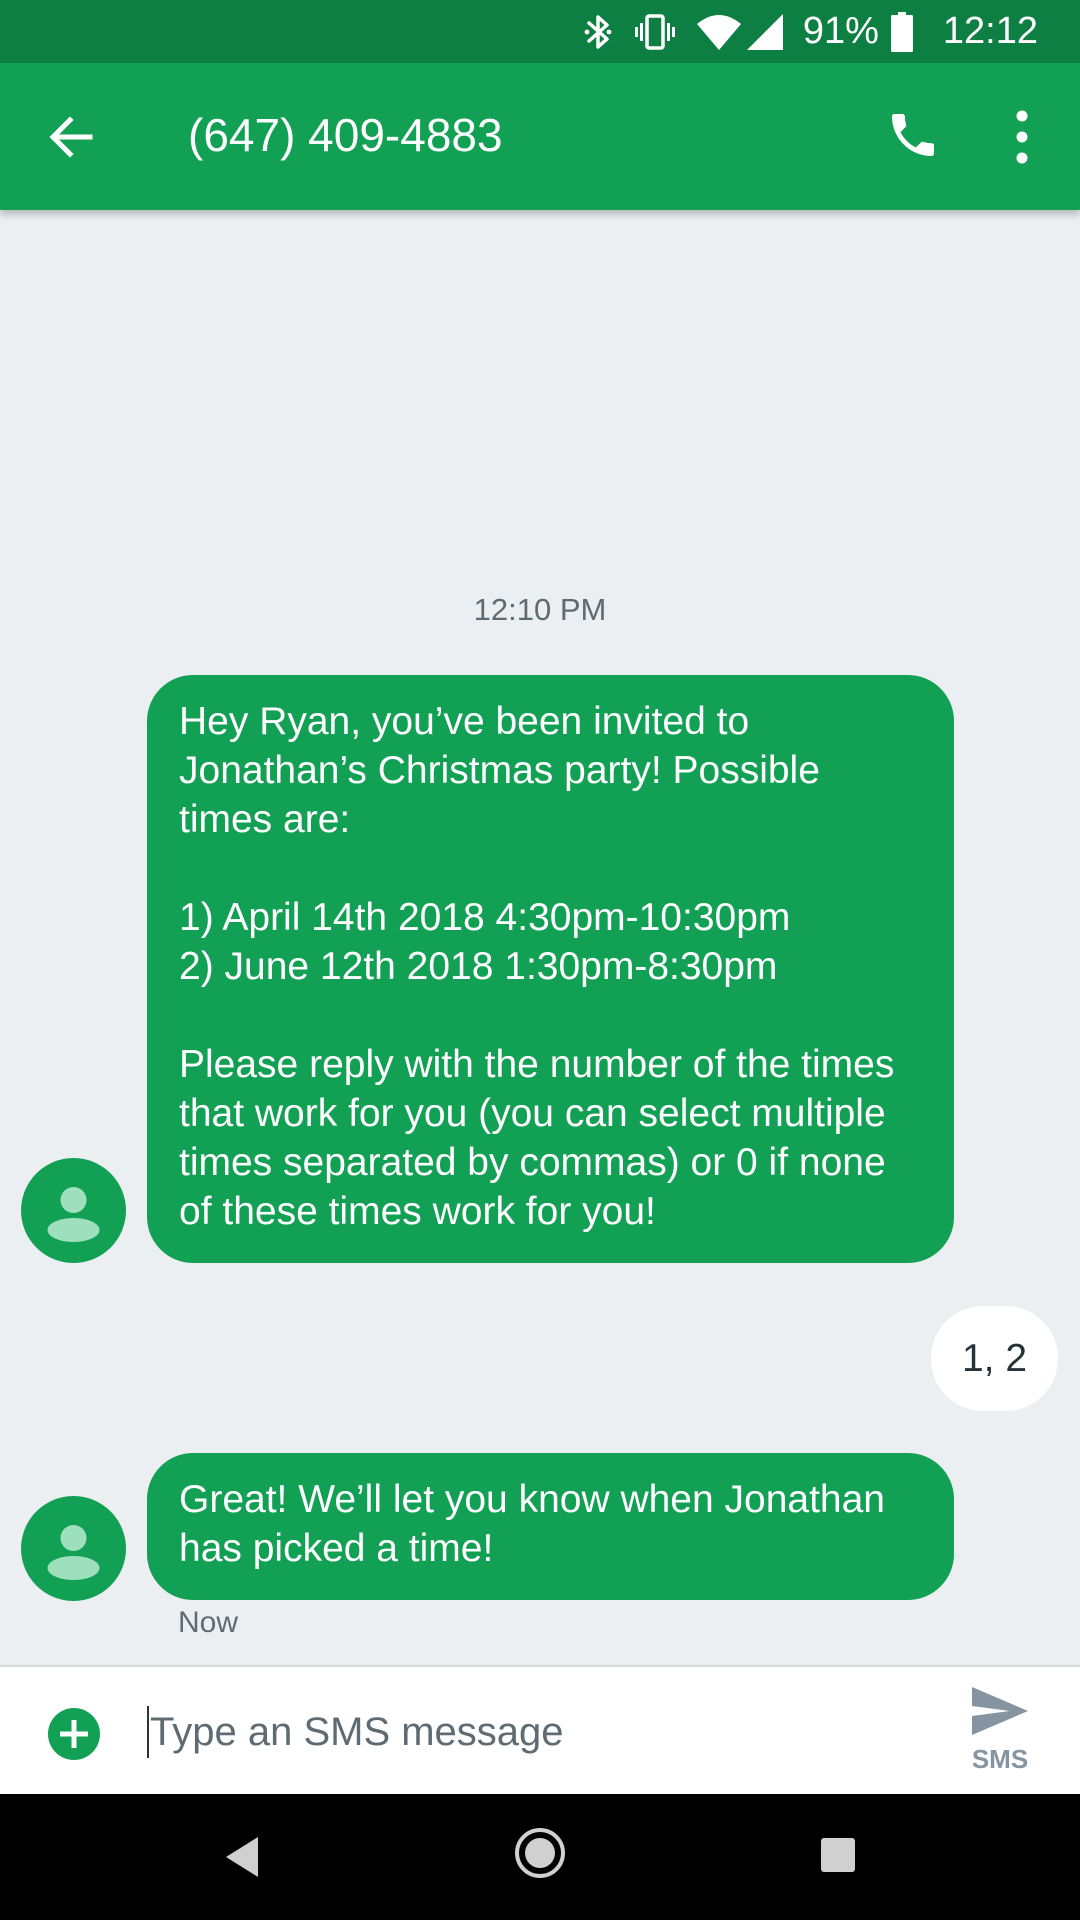  I want to click on send-button: SMS, so click(1000, 1735).